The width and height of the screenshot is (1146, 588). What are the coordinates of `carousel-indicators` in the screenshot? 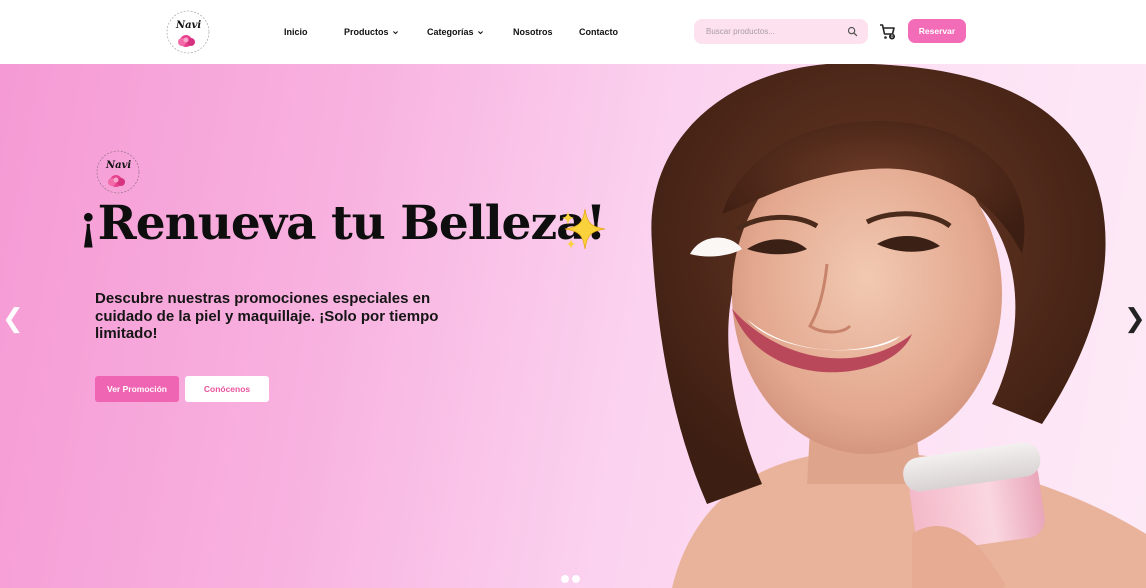 It's located at (570, 579).